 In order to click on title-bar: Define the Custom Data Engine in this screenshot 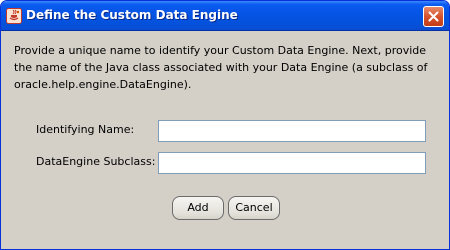, I will do `click(225, 16)`.